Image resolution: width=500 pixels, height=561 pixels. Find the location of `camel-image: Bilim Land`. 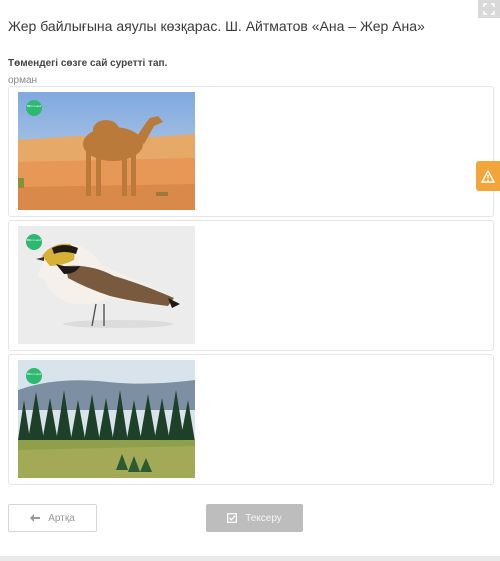

camel-image: Bilim Land is located at coordinates (106, 151).